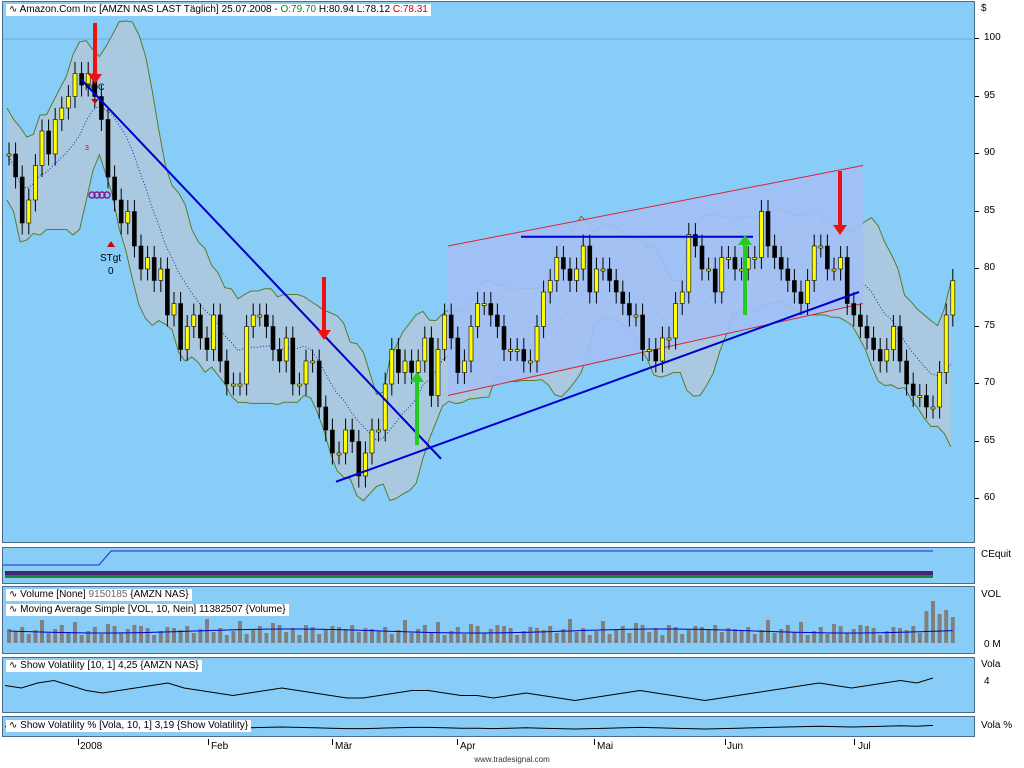  I want to click on x-label-apr: Apr, so click(468, 746).